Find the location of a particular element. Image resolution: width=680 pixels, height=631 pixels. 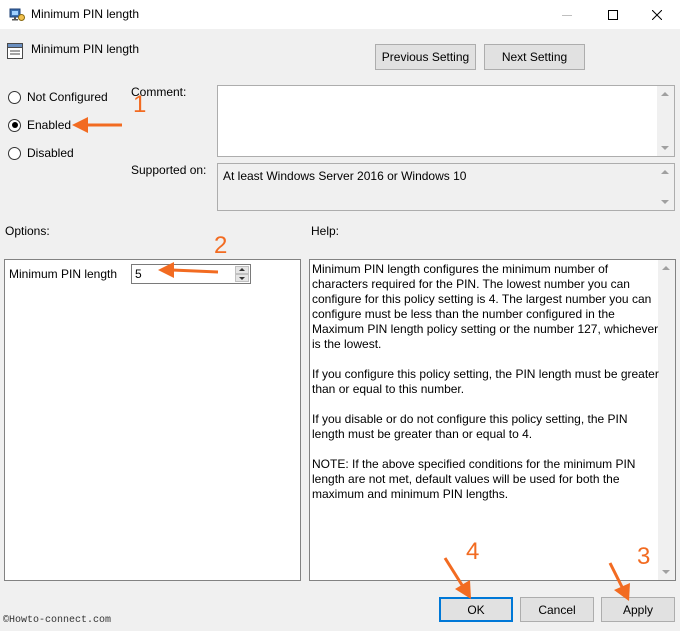

annotation-number-4: 4 is located at coordinates (473, 551).